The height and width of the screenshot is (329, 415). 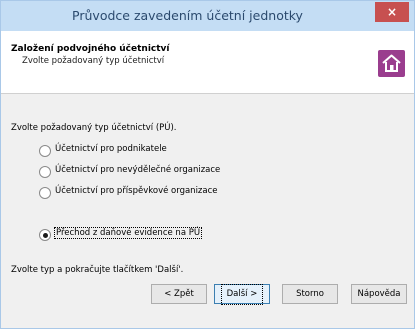 I want to click on radio-label: Účetnictví pro nevýdělečné organizace, so click(x=137, y=170).